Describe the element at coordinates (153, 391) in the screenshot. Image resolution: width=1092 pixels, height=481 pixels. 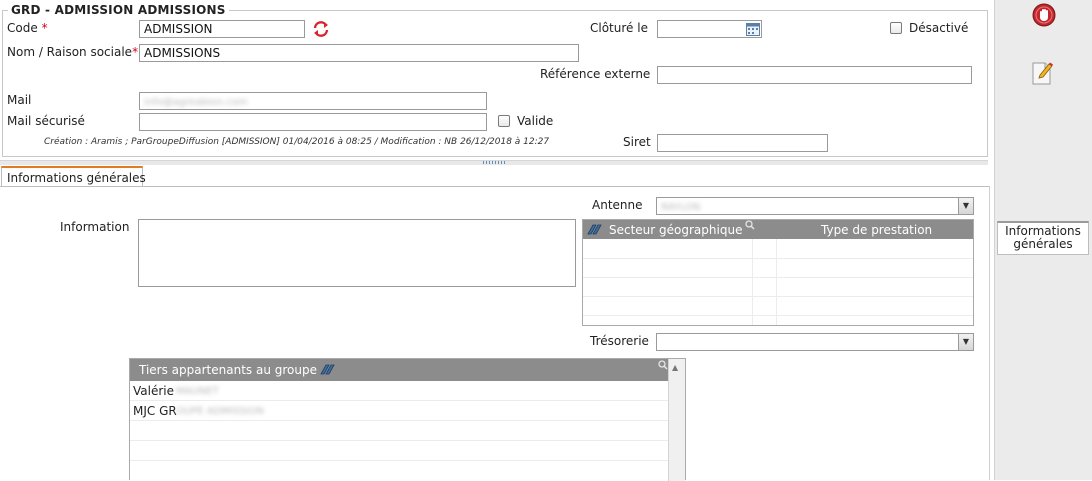
I see `tiers-name: Valérie` at that location.